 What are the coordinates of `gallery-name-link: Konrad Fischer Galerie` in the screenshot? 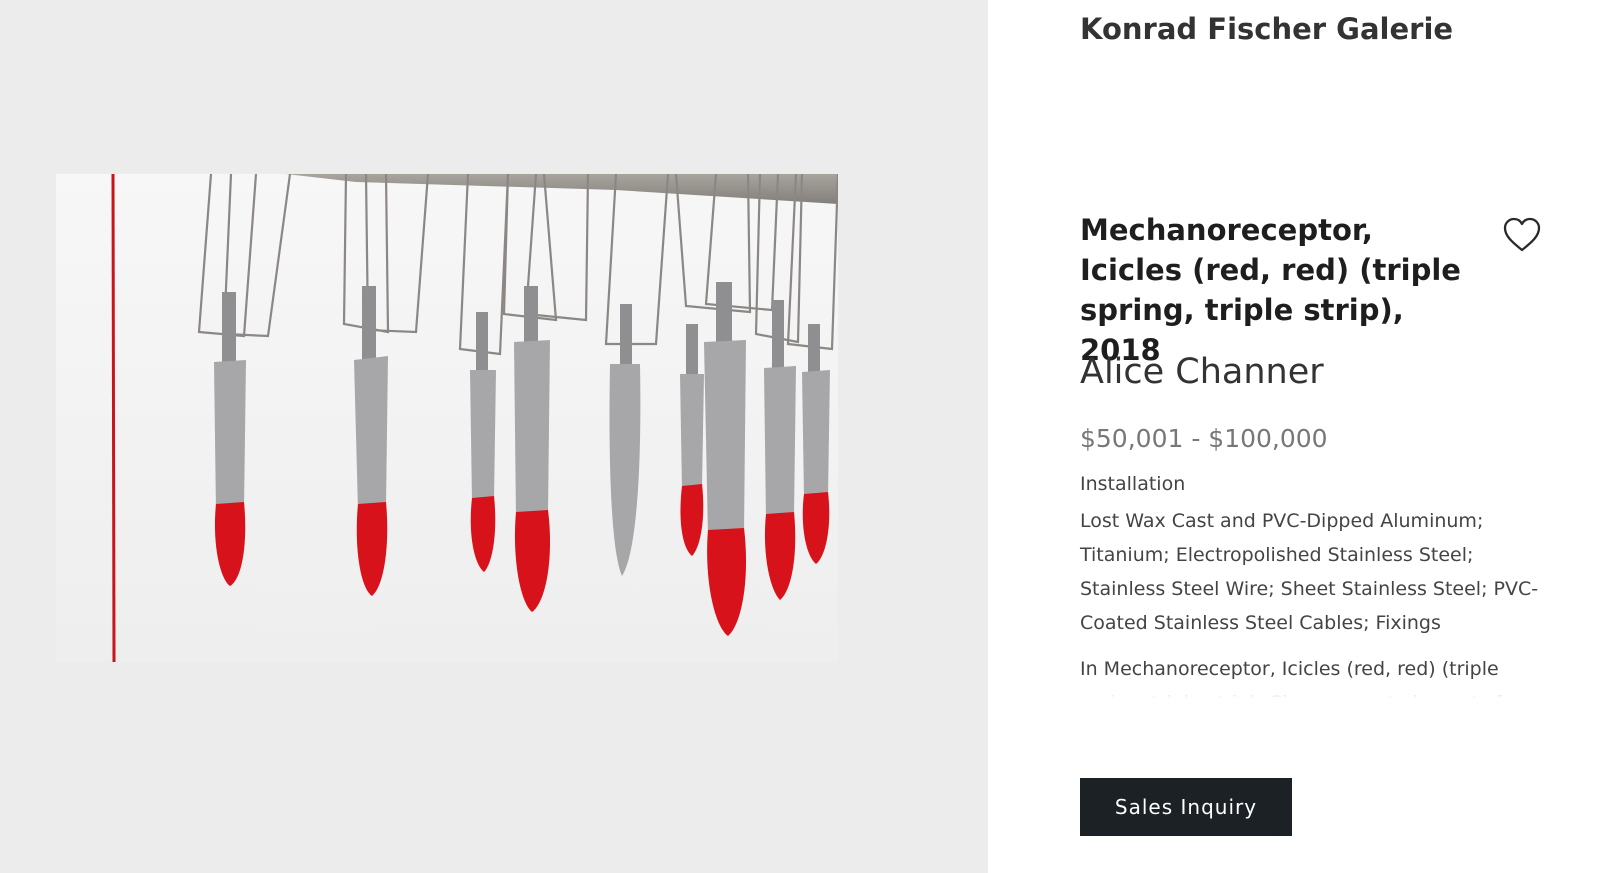 It's located at (1266, 29).